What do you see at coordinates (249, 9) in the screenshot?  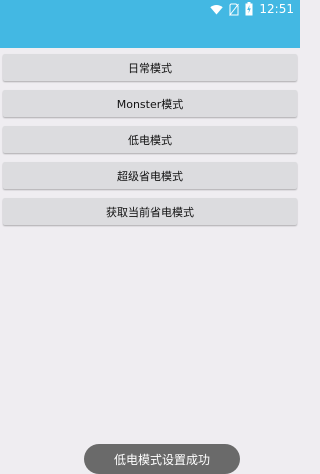 I see `battery-charging-icon` at bounding box center [249, 9].